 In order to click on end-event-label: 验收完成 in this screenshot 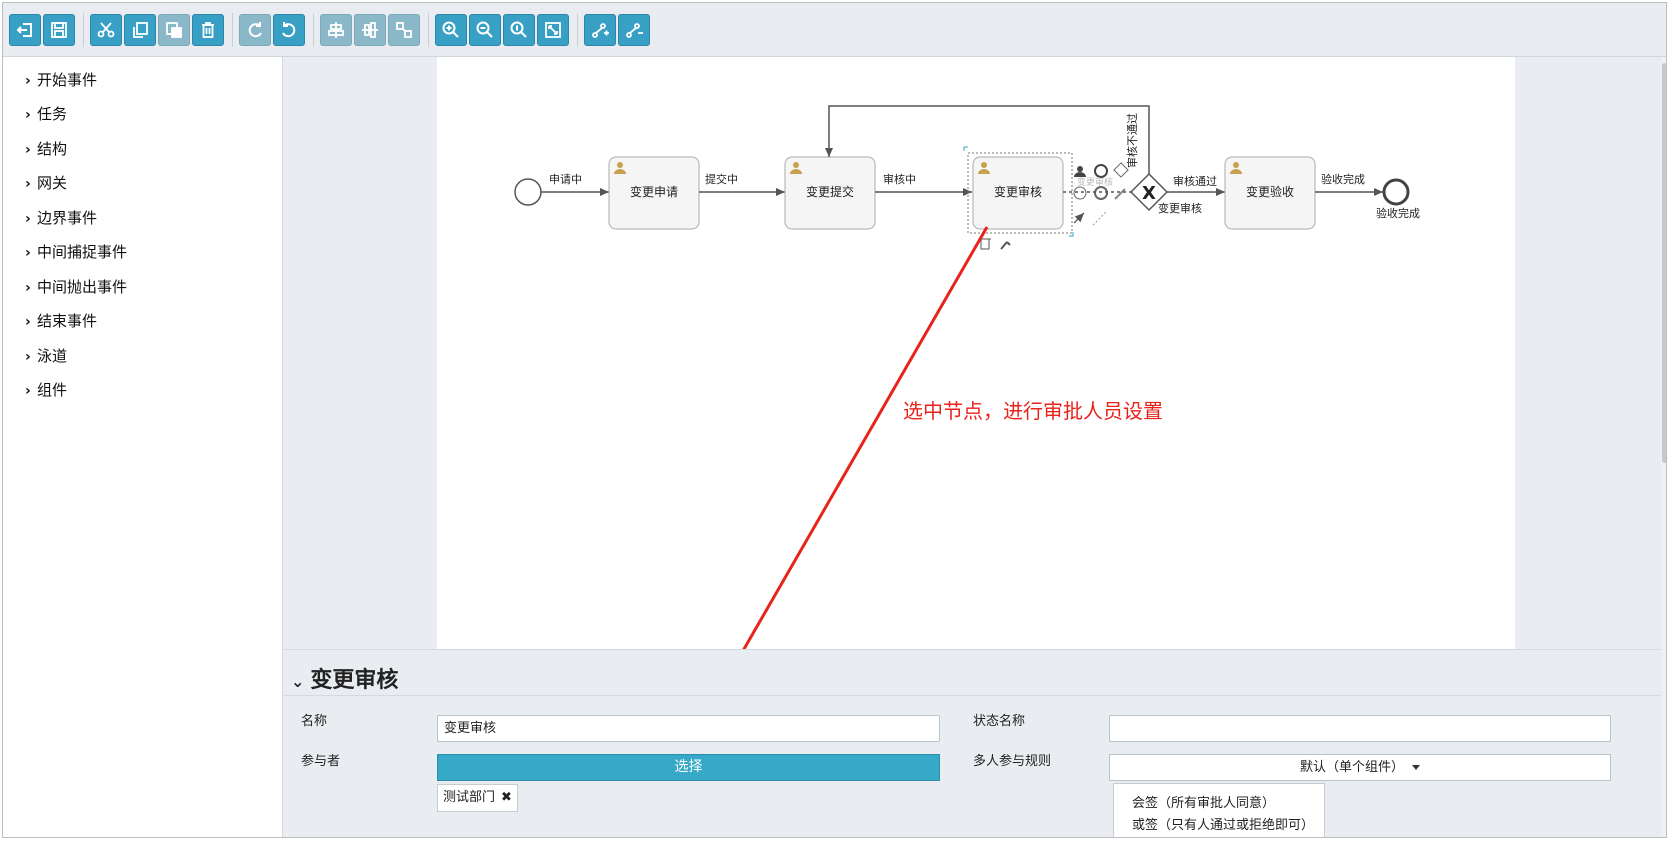, I will do `click(1398, 213)`.